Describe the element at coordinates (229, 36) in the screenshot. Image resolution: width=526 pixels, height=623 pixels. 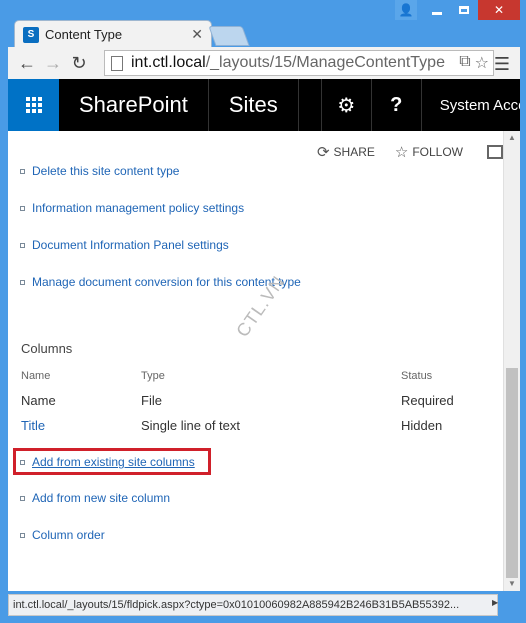
I see `new-tab-button` at that location.